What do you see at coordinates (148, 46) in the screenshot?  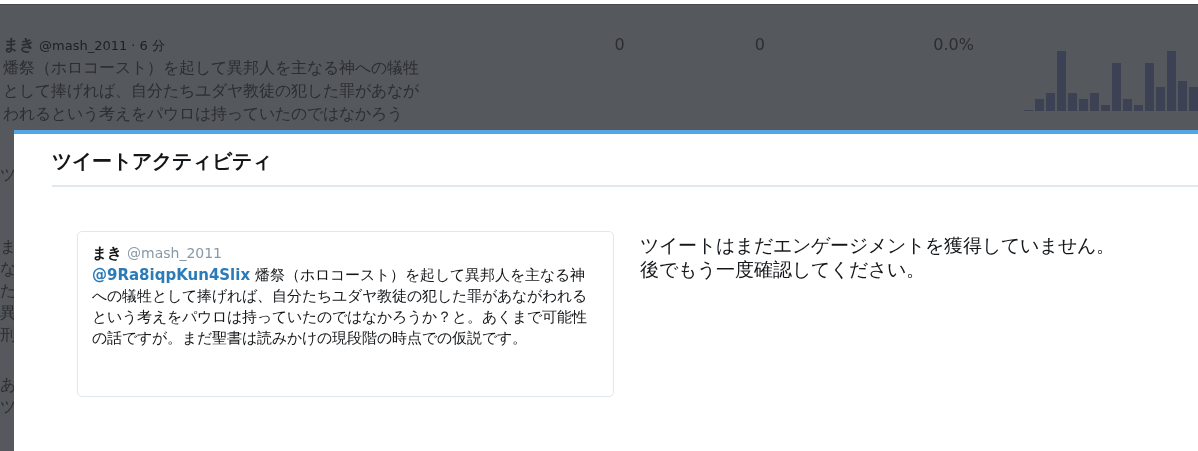 I see `tweet-time: · 6 分` at bounding box center [148, 46].